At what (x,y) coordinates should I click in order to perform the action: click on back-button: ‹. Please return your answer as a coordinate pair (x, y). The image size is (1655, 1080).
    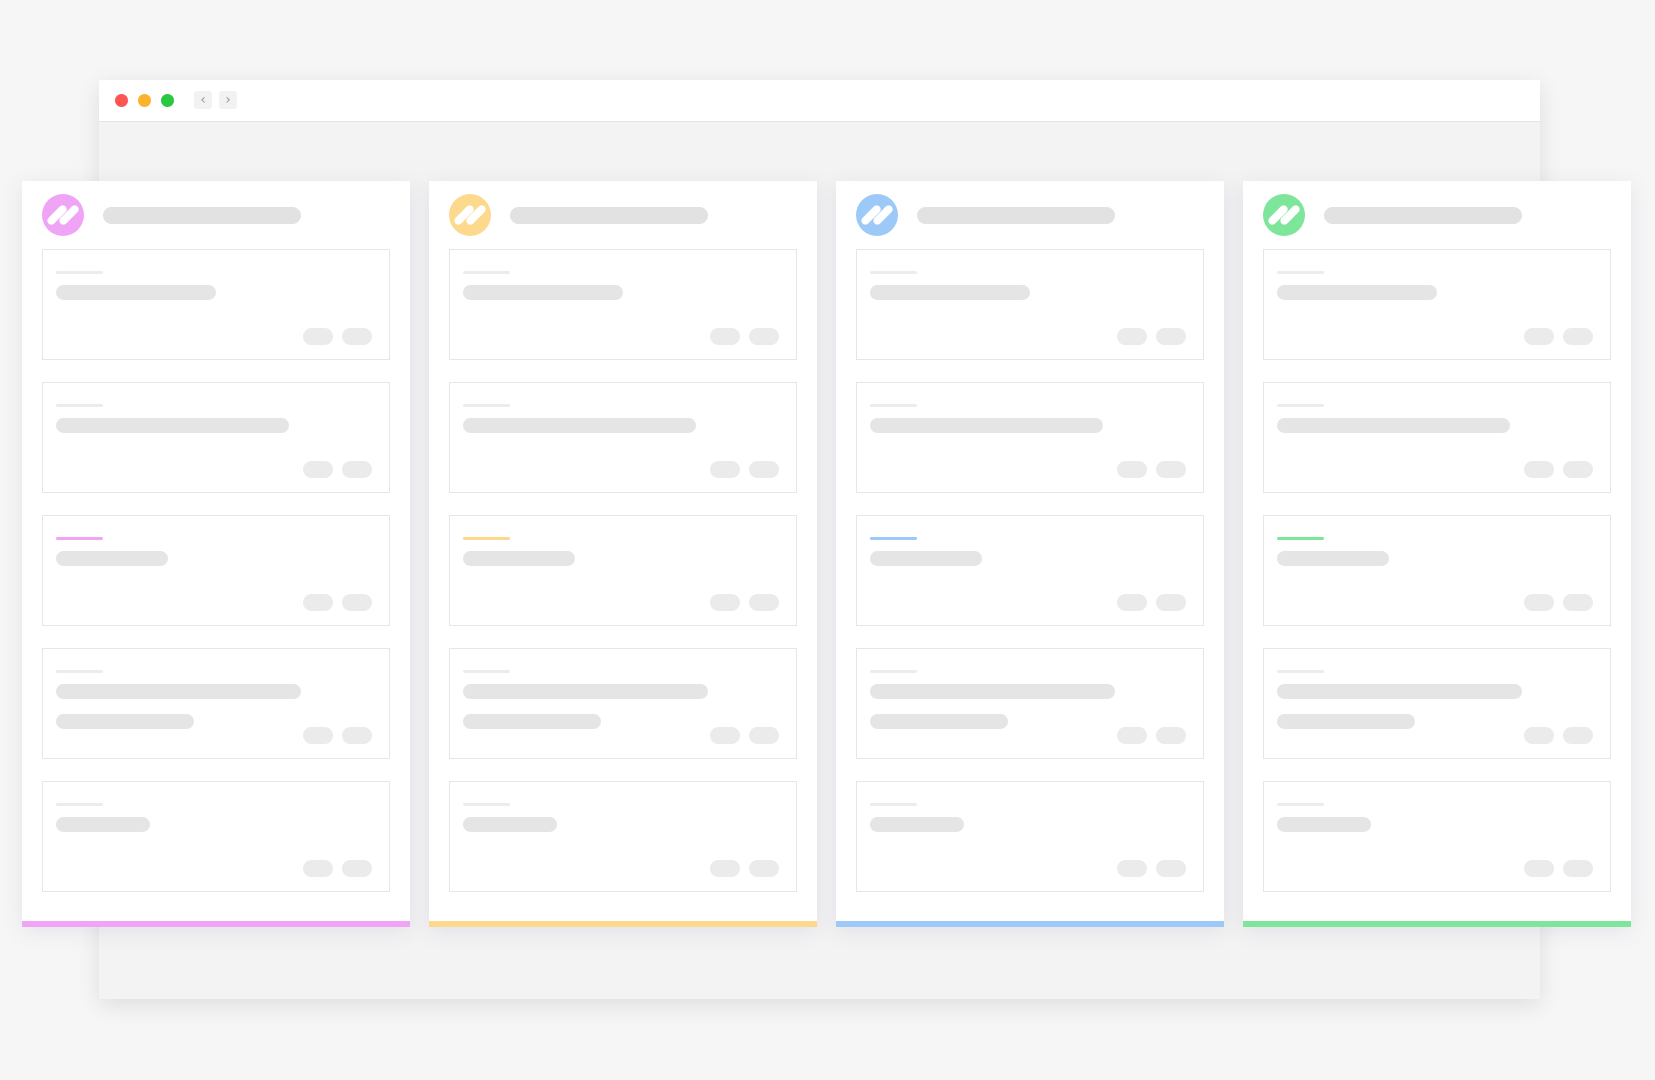
    Looking at the image, I should click on (203, 100).